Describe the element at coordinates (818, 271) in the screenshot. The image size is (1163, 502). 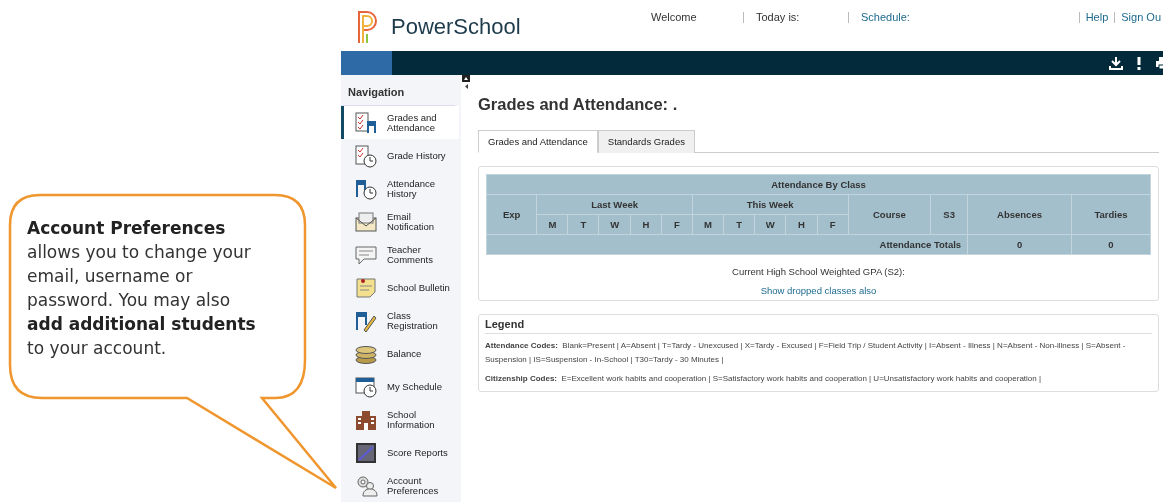
I see `gpa-label: Current High School Weighted GPA (S2):` at that location.